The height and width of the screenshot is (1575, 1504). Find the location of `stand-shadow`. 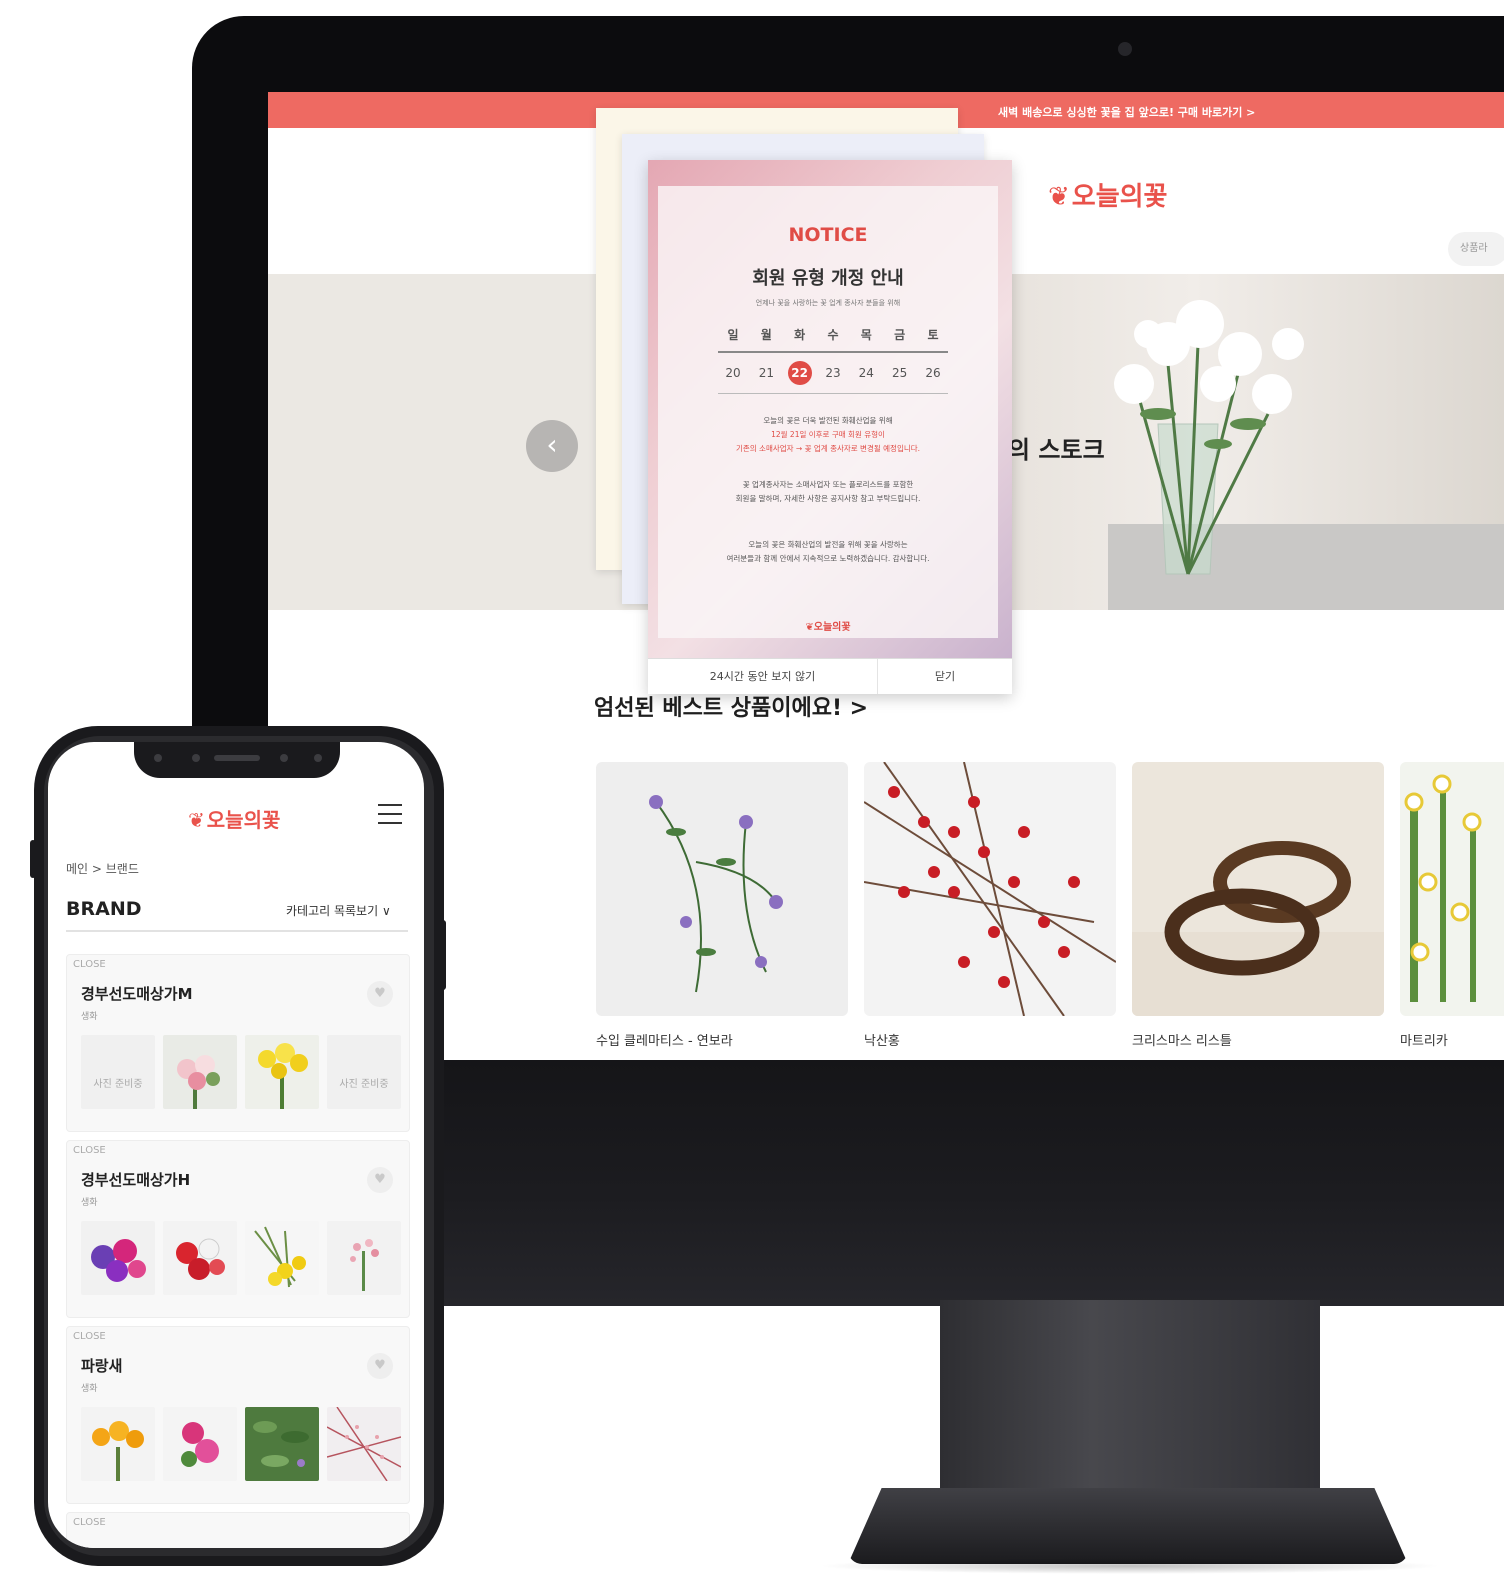

stand-shadow is located at coordinates (1130, 1566).